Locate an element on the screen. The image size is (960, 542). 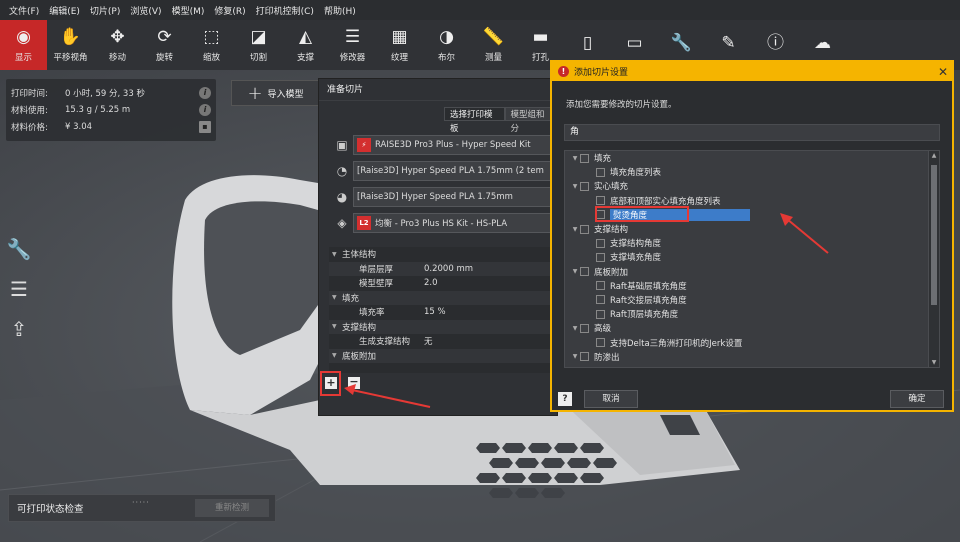
setting-value: 2.0 is located at coordinates (491, 283).